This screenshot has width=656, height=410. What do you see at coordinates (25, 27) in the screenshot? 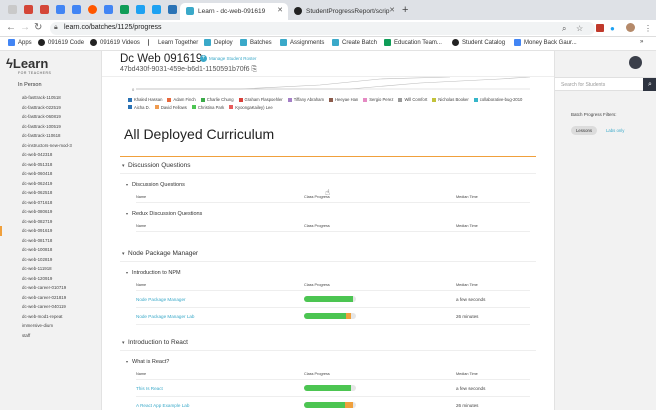
I see `forward-icon: →` at bounding box center [25, 27].